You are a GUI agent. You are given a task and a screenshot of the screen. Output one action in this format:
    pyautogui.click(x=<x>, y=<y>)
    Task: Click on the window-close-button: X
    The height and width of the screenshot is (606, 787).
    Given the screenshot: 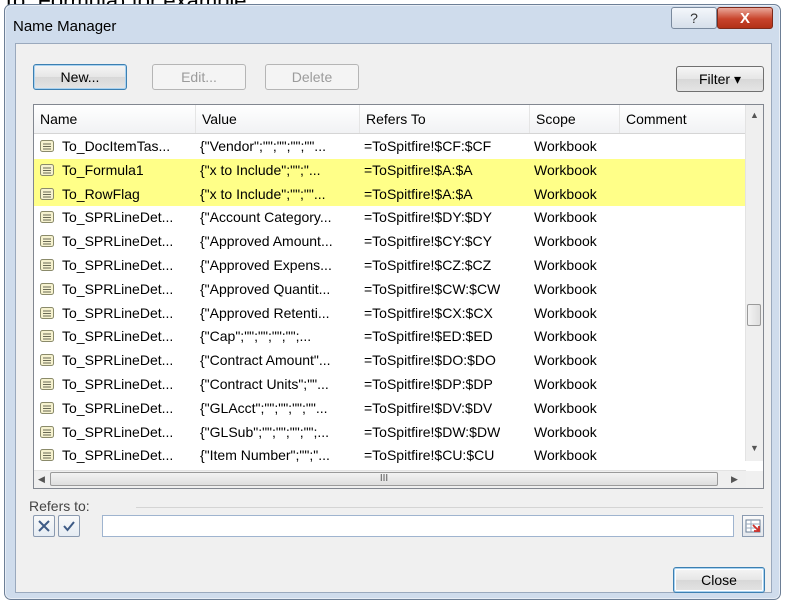 What is the action you would take?
    pyautogui.click(x=745, y=18)
    